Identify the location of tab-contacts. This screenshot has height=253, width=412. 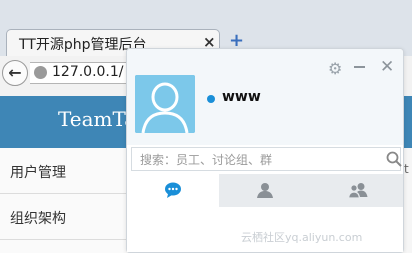
(265, 190).